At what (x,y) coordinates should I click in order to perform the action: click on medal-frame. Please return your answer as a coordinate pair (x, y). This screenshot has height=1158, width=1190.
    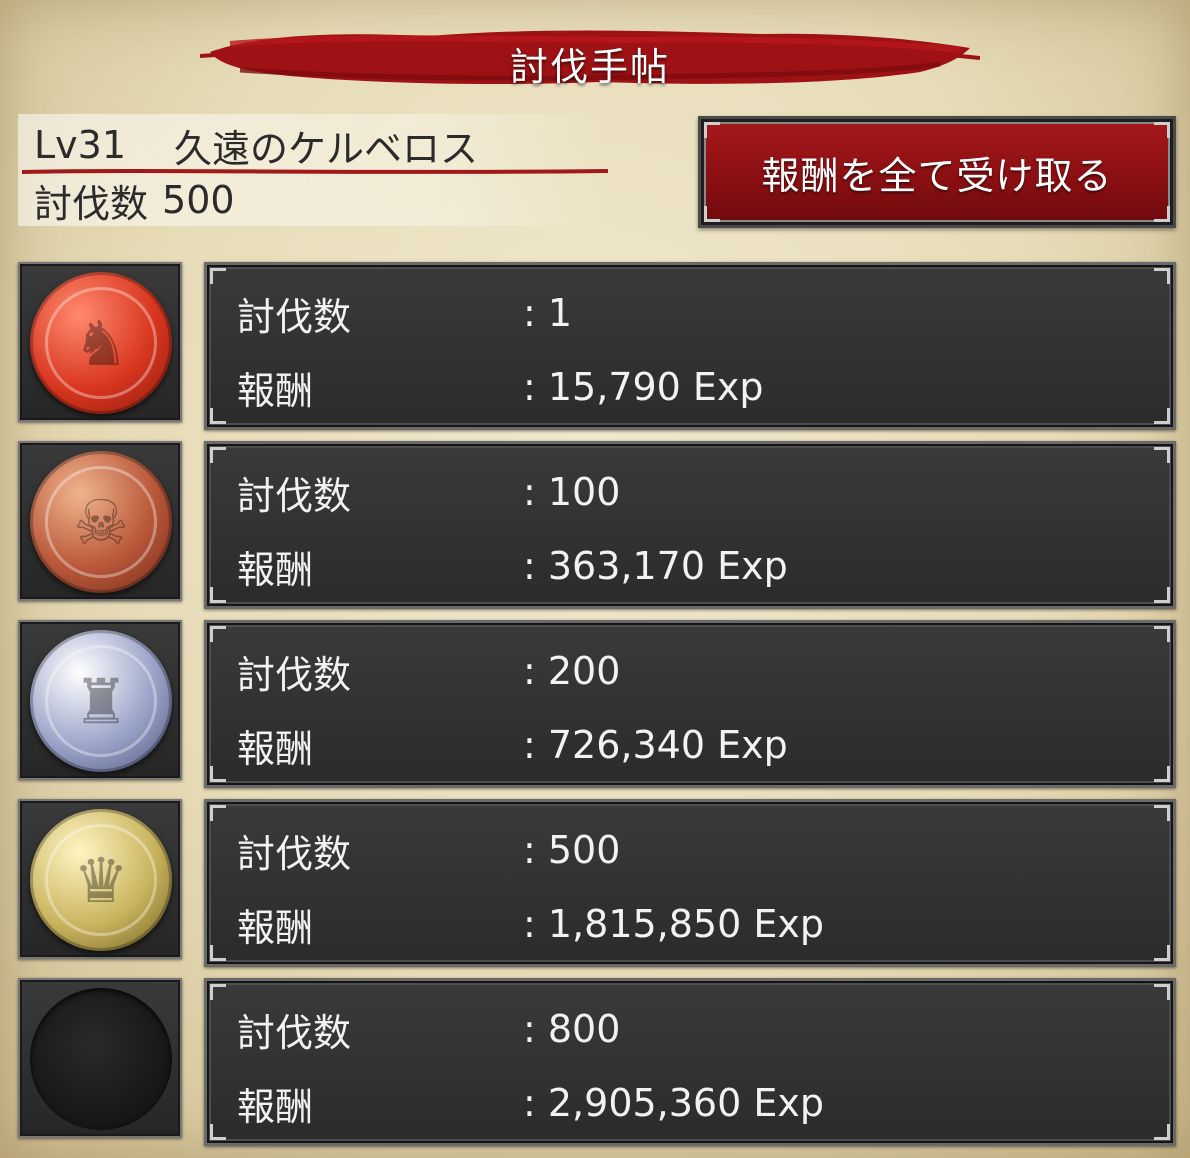
    Looking at the image, I should click on (100, 1058).